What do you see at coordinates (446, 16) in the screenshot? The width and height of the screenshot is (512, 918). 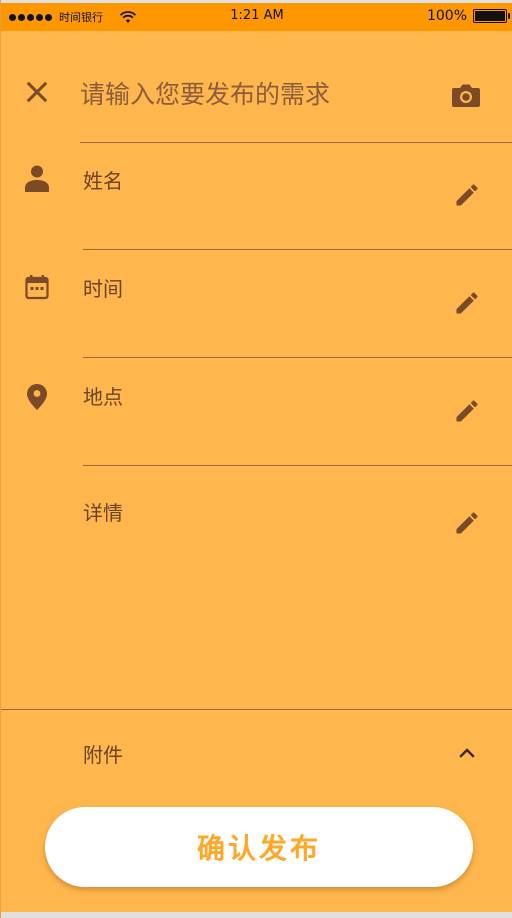 I see `battery-percent: 100%` at bounding box center [446, 16].